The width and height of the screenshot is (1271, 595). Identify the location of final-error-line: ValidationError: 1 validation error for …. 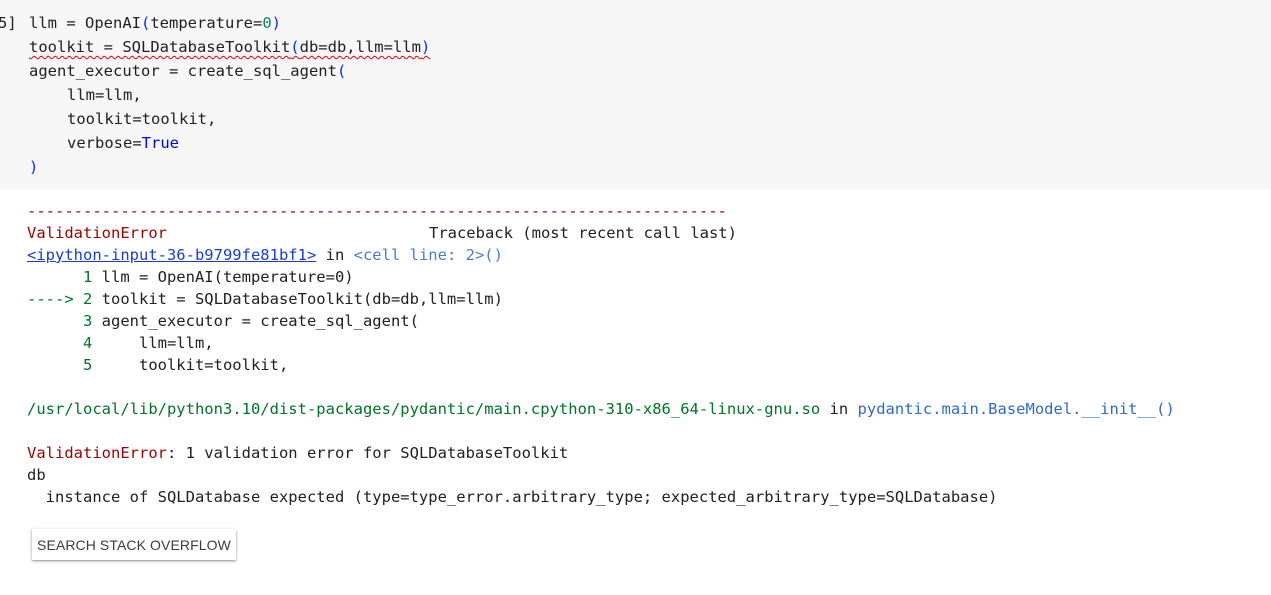
(601, 453).